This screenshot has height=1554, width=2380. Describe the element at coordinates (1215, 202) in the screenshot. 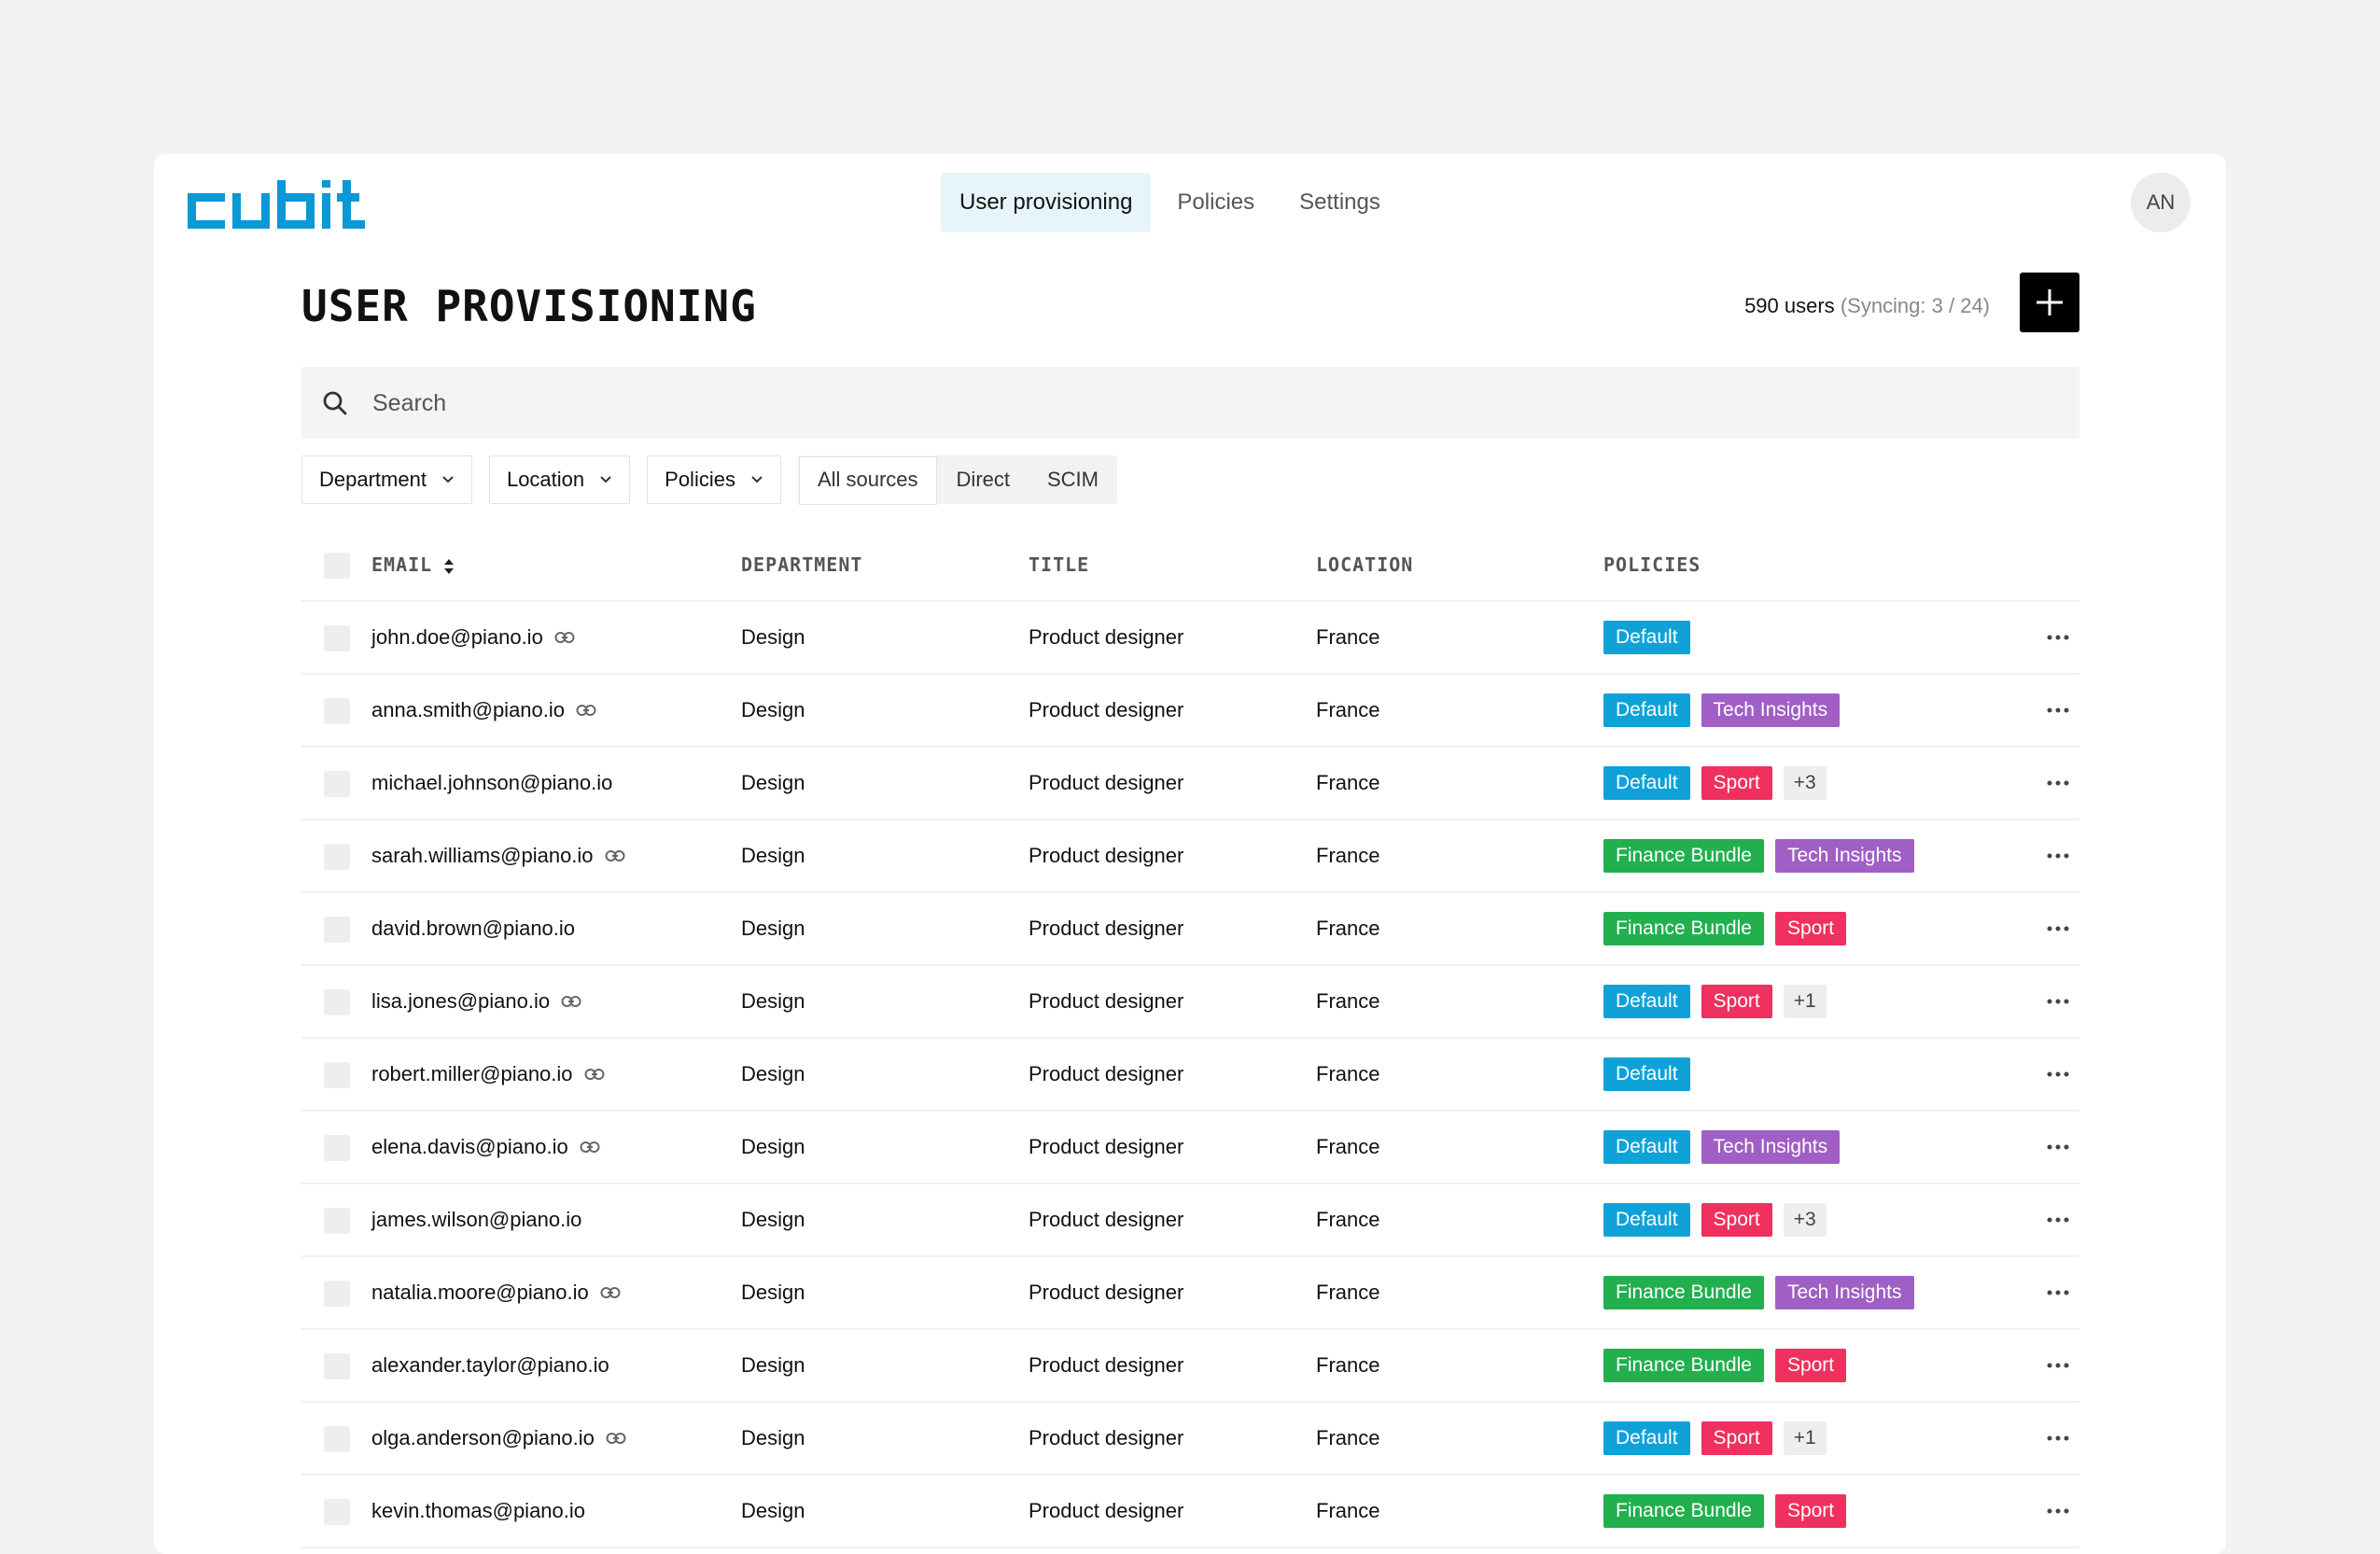

I see `nav-tab-policies: Policies` at that location.